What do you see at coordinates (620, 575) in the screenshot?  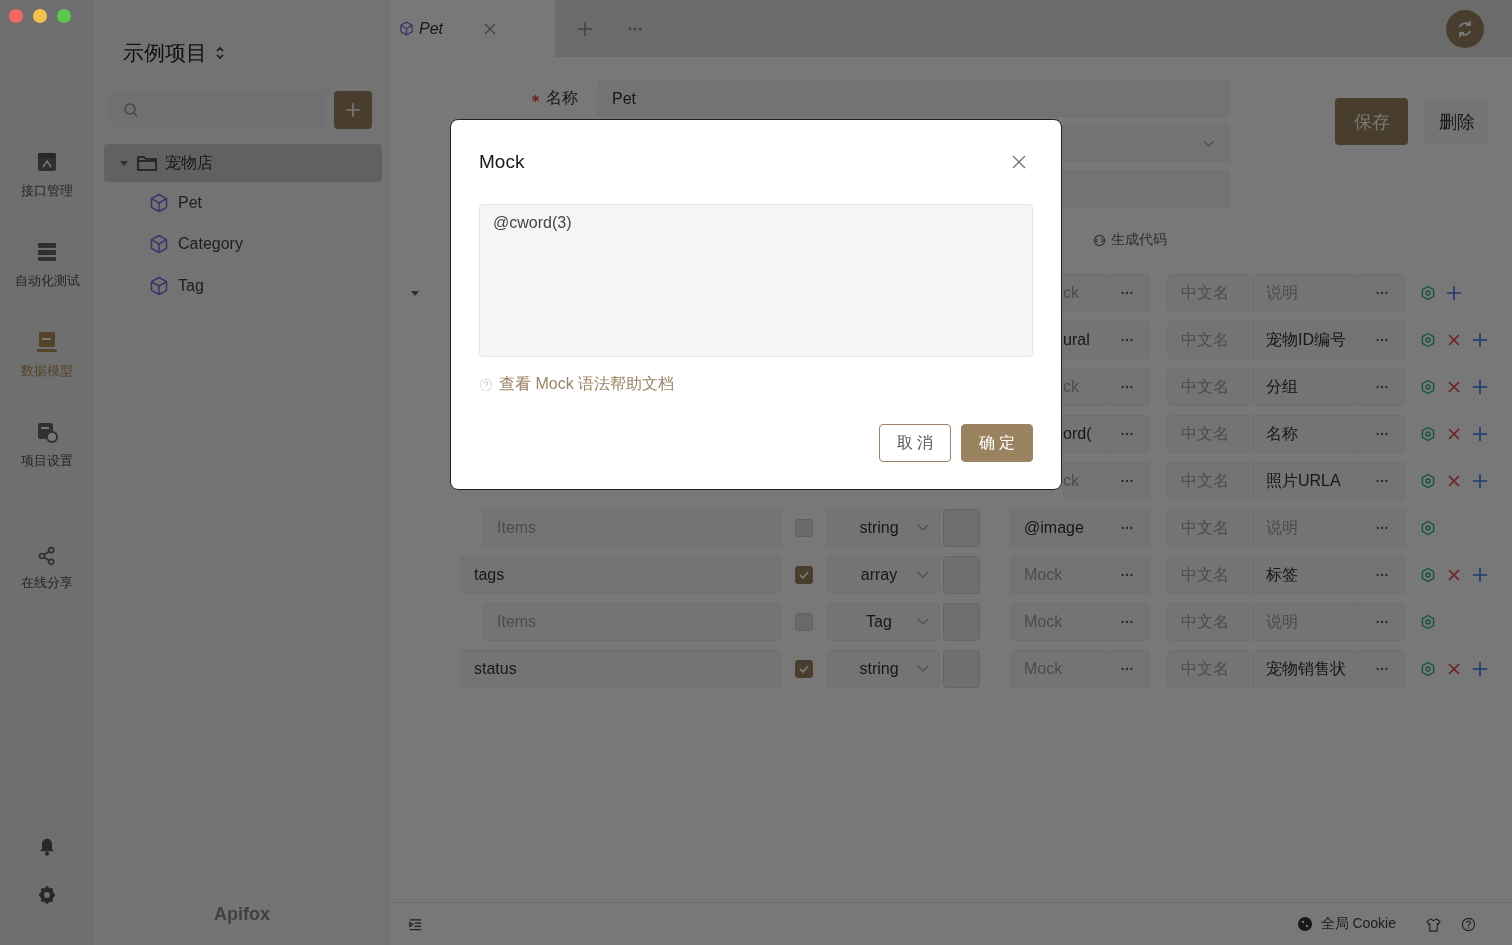 I see `name-field: tags` at bounding box center [620, 575].